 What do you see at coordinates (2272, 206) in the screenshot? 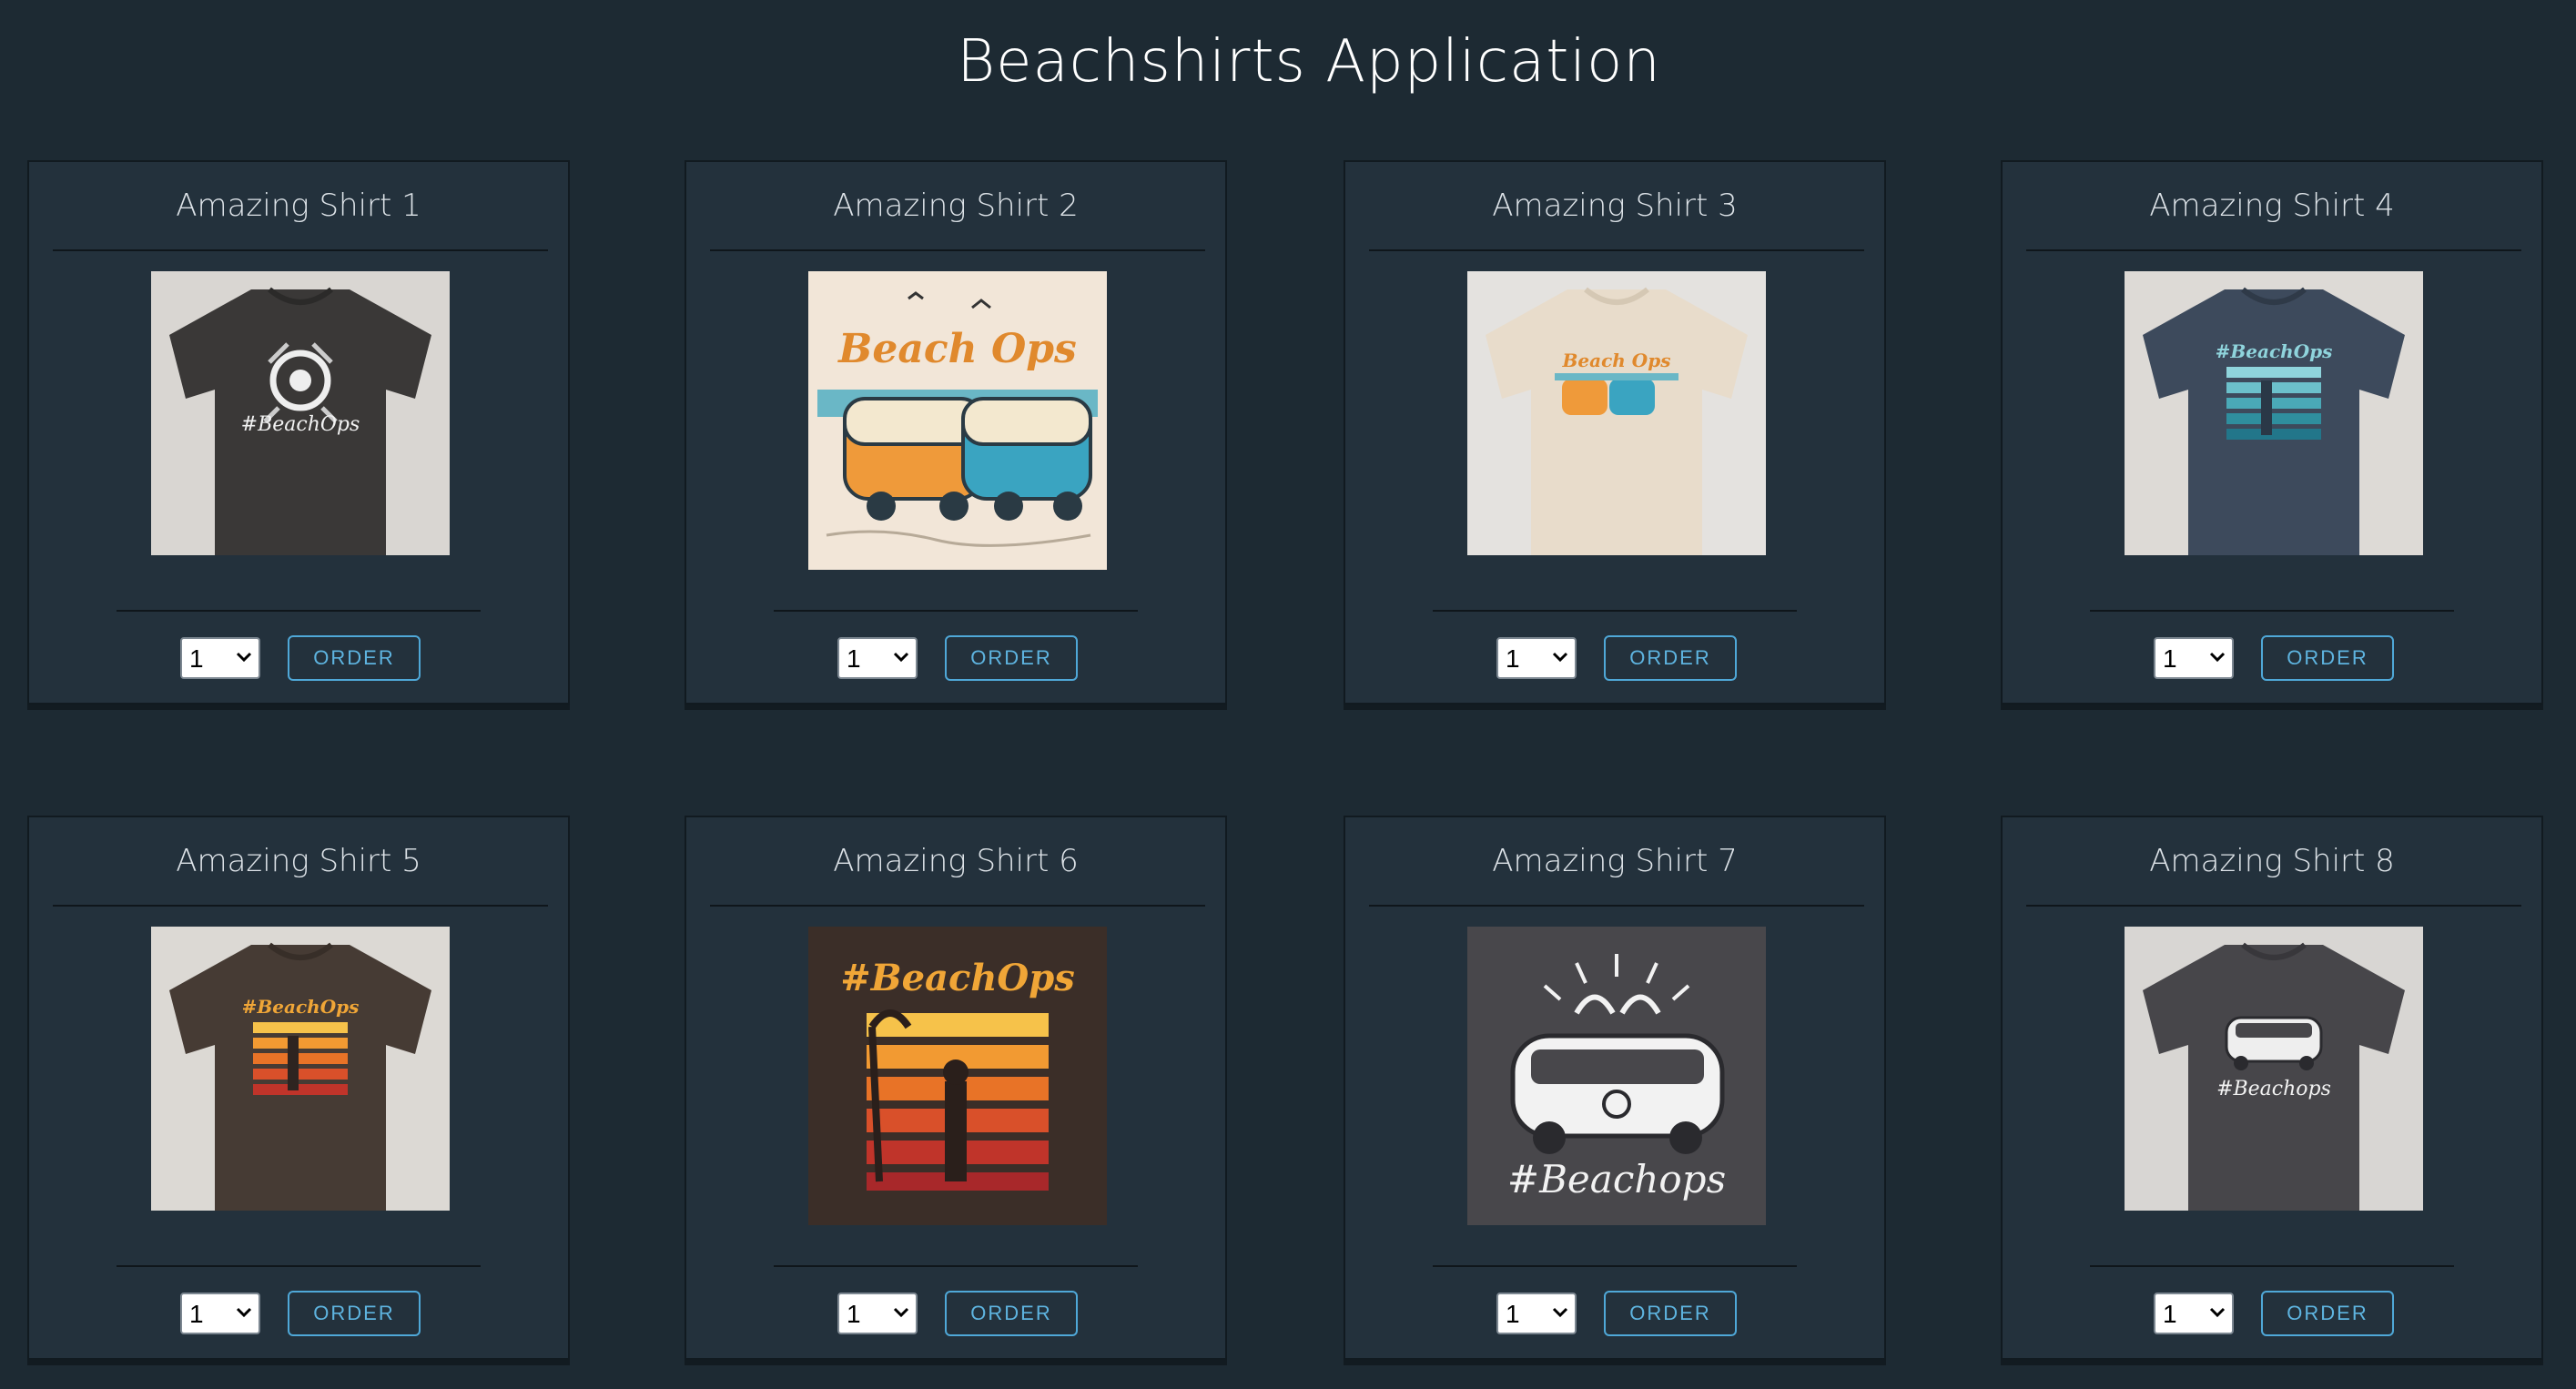
I see `product-title: Amazing Shirt 4` at bounding box center [2272, 206].